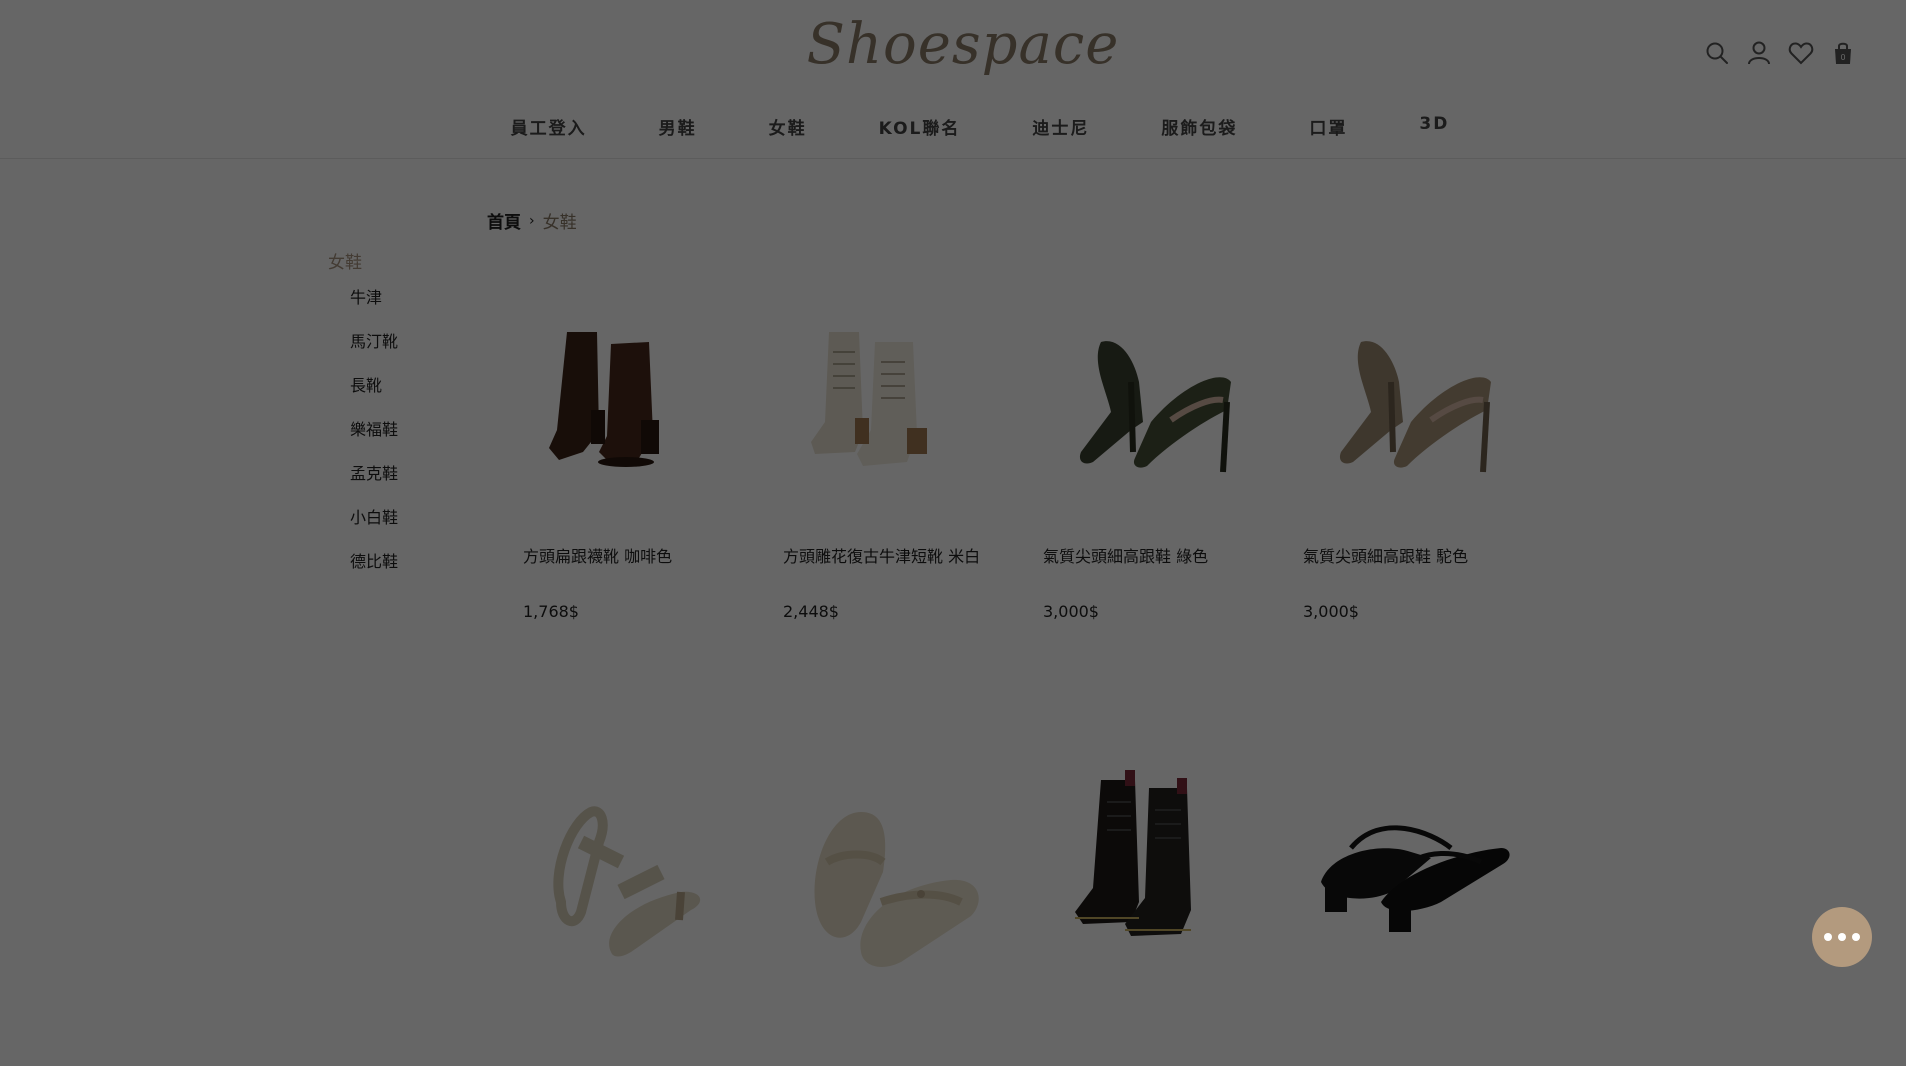  Describe the element at coordinates (1411, 422) in the screenshot. I see `product-image-camel-pump` at that location.